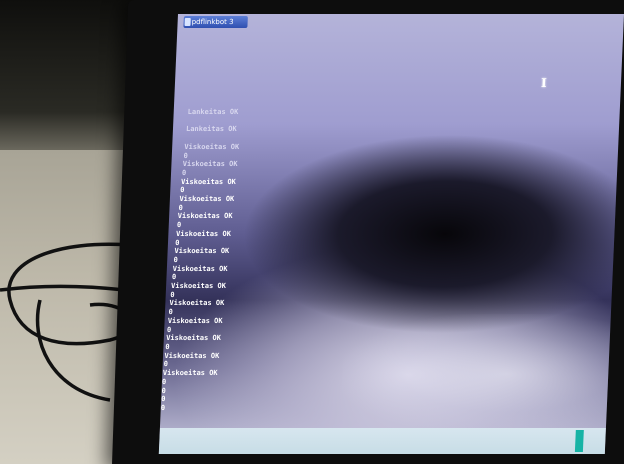  What do you see at coordinates (382, 441) in the screenshot?
I see `bottom-bar` at bounding box center [382, 441].